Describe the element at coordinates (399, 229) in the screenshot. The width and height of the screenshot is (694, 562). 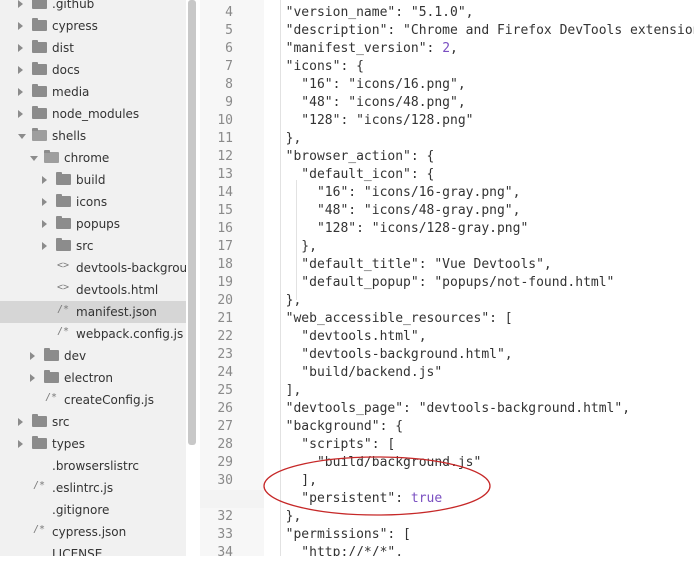
I see `code-line: "128": "icons/128-gray.png"` at that location.